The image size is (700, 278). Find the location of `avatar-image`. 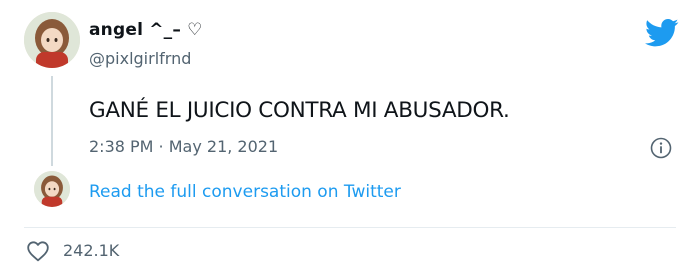

avatar-image is located at coordinates (52, 40).